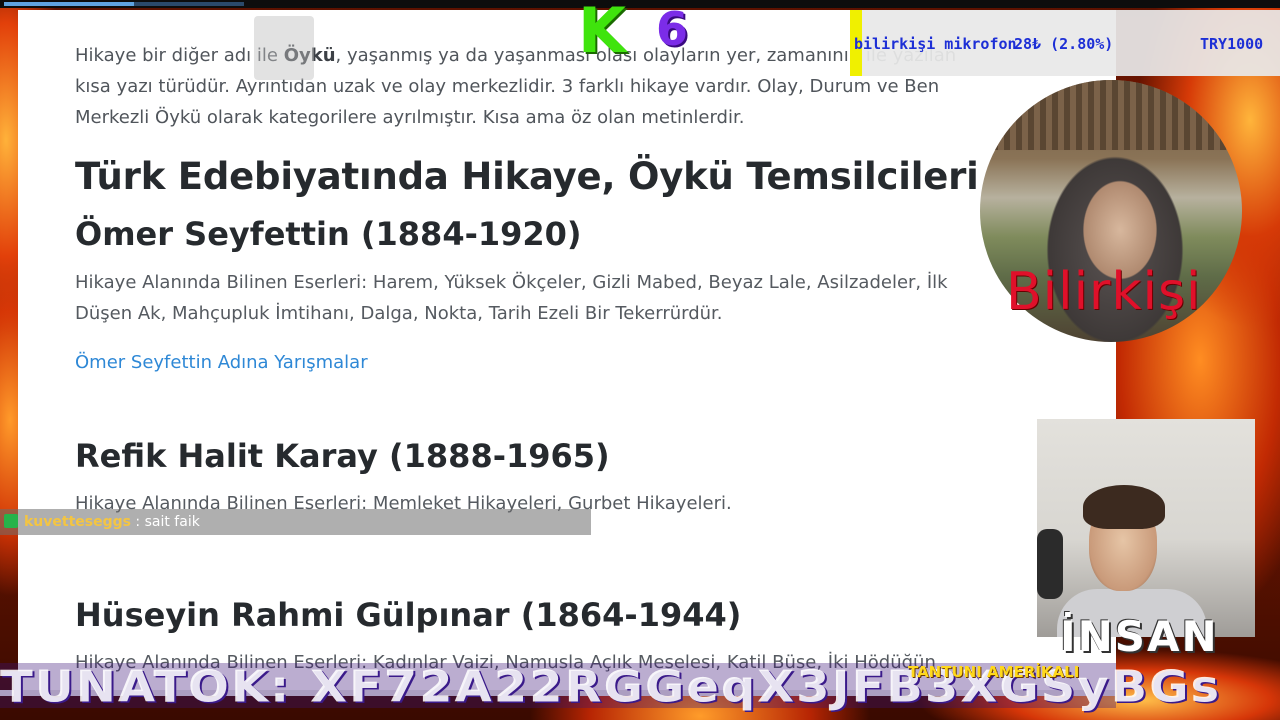 Image resolution: width=1280 pixels, height=720 pixels. Describe the element at coordinates (342, 456) in the screenshot. I see `author-heading-refik: Refik Halit Karay (1888-1965)` at that location.